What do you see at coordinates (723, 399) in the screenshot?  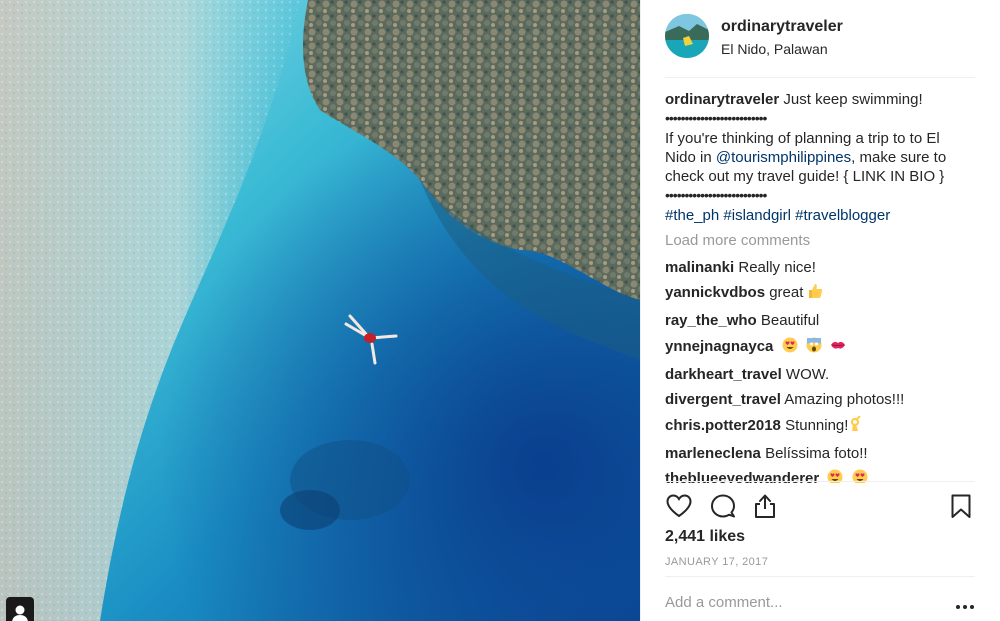 I see `comment-username: divergent_travel` at bounding box center [723, 399].